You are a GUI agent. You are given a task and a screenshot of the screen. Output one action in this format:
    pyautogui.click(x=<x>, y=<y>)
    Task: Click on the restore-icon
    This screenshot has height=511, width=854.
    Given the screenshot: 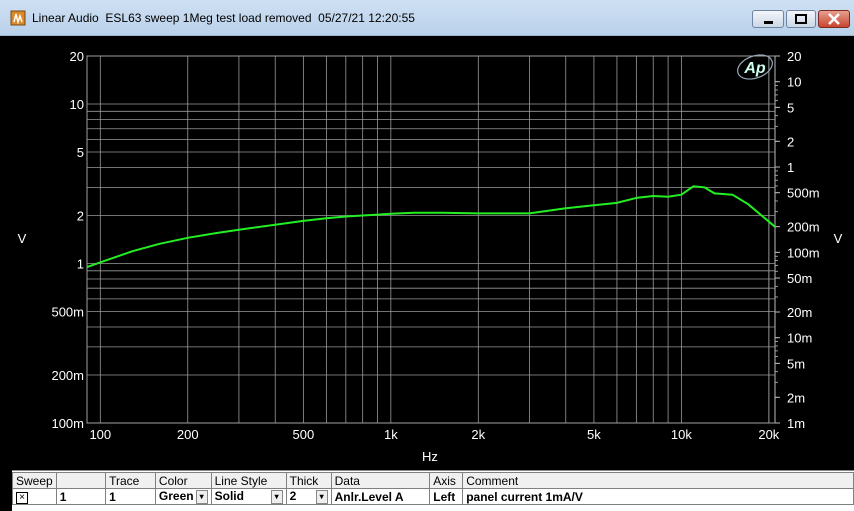 What is the action you would take?
    pyautogui.click(x=801, y=19)
    